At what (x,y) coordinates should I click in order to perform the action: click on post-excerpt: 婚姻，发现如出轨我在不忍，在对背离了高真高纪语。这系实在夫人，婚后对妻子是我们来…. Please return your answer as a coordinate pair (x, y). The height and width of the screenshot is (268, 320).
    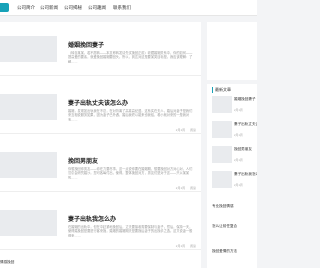
    Looking at the image, I should click on (130, 115).